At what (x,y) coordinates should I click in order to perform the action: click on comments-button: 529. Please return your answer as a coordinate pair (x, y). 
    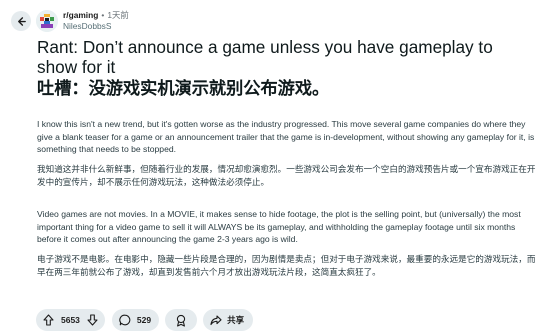
    Looking at the image, I should click on (135, 320).